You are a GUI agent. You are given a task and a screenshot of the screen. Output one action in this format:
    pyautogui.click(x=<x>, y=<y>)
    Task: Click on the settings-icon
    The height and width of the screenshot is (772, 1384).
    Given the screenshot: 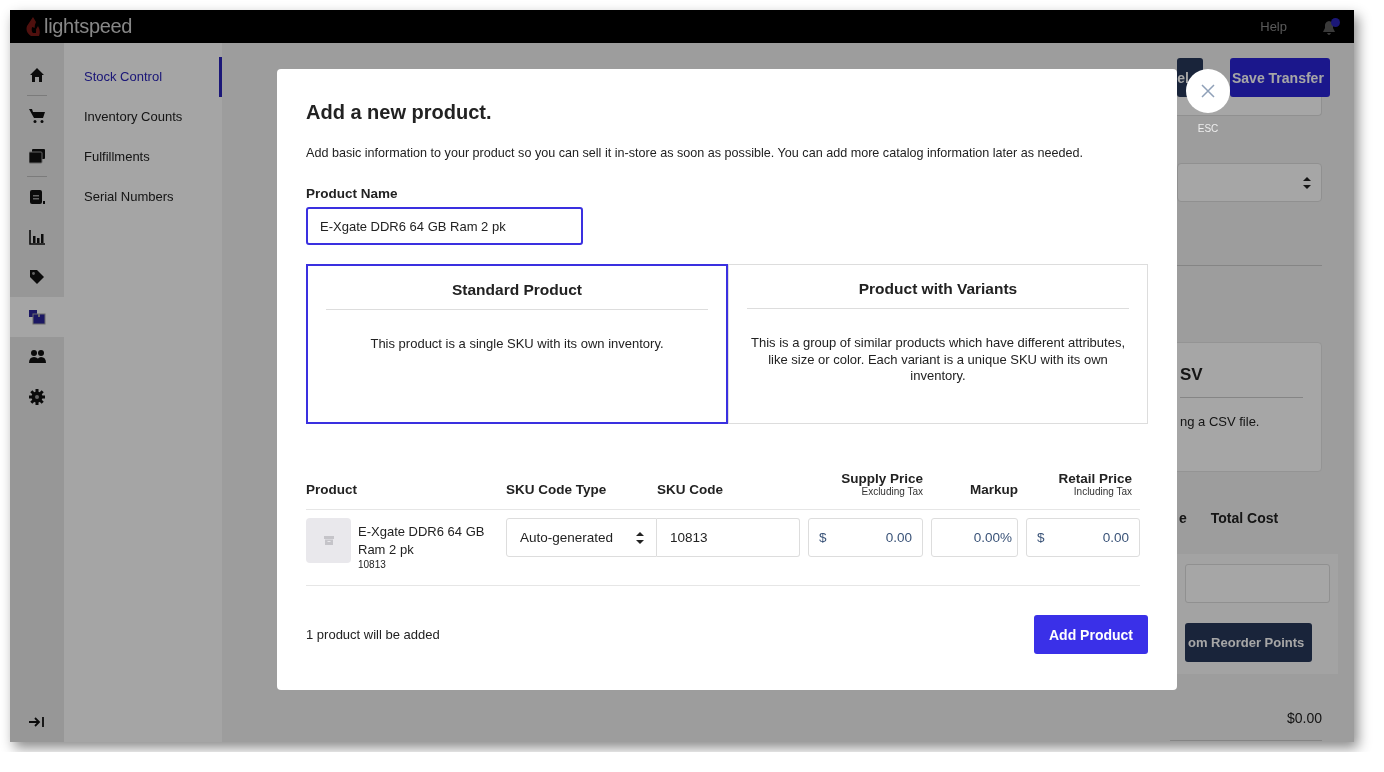 What is the action you would take?
    pyautogui.click(x=37, y=397)
    